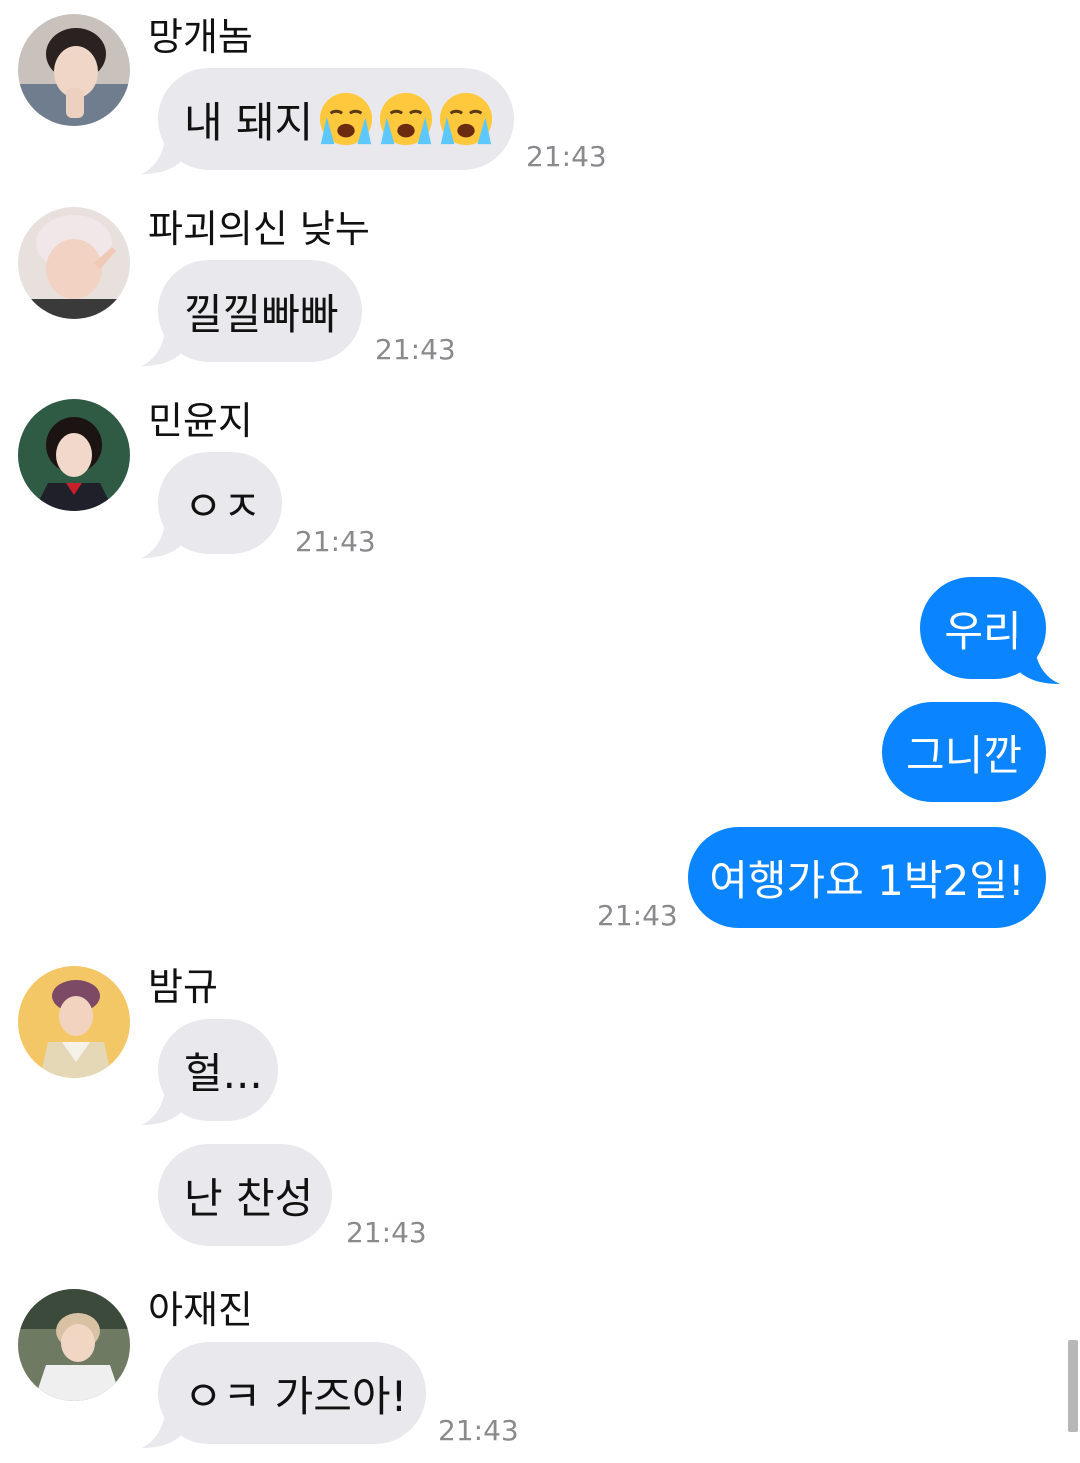 This screenshot has height=1463, width=1080. I want to click on message-text: 그니깐, so click(964, 755).